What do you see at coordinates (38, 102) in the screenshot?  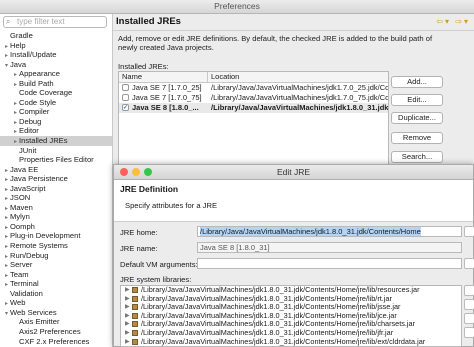 I see `tree-item-label: Code Style` at bounding box center [38, 102].